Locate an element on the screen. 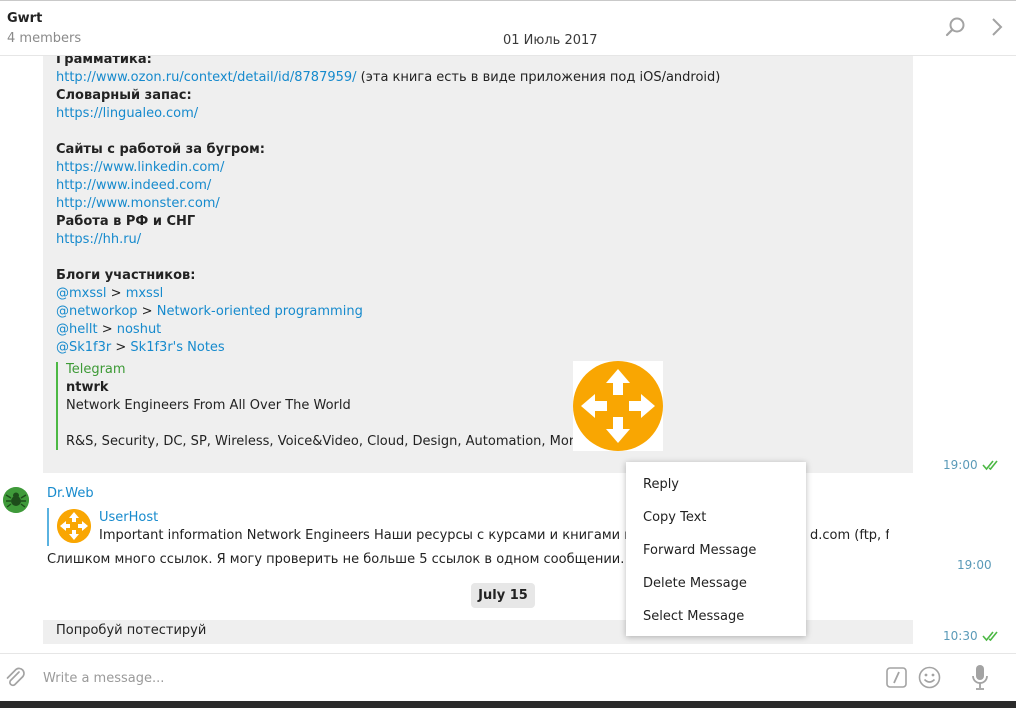 This screenshot has height=708, width=1016. link: https://www.linkedin.com/ is located at coordinates (140, 168).